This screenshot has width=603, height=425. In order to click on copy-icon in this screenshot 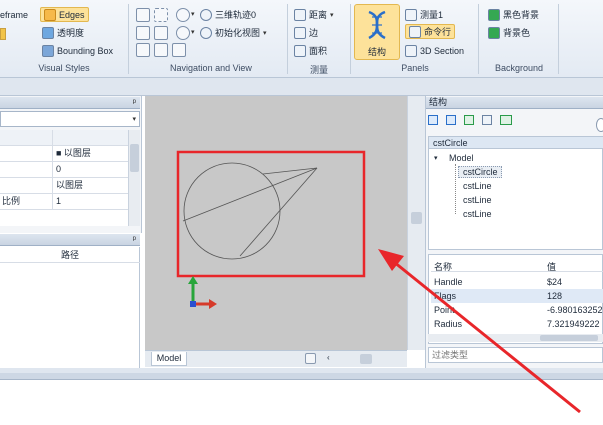, I will do `click(143, 50)`.